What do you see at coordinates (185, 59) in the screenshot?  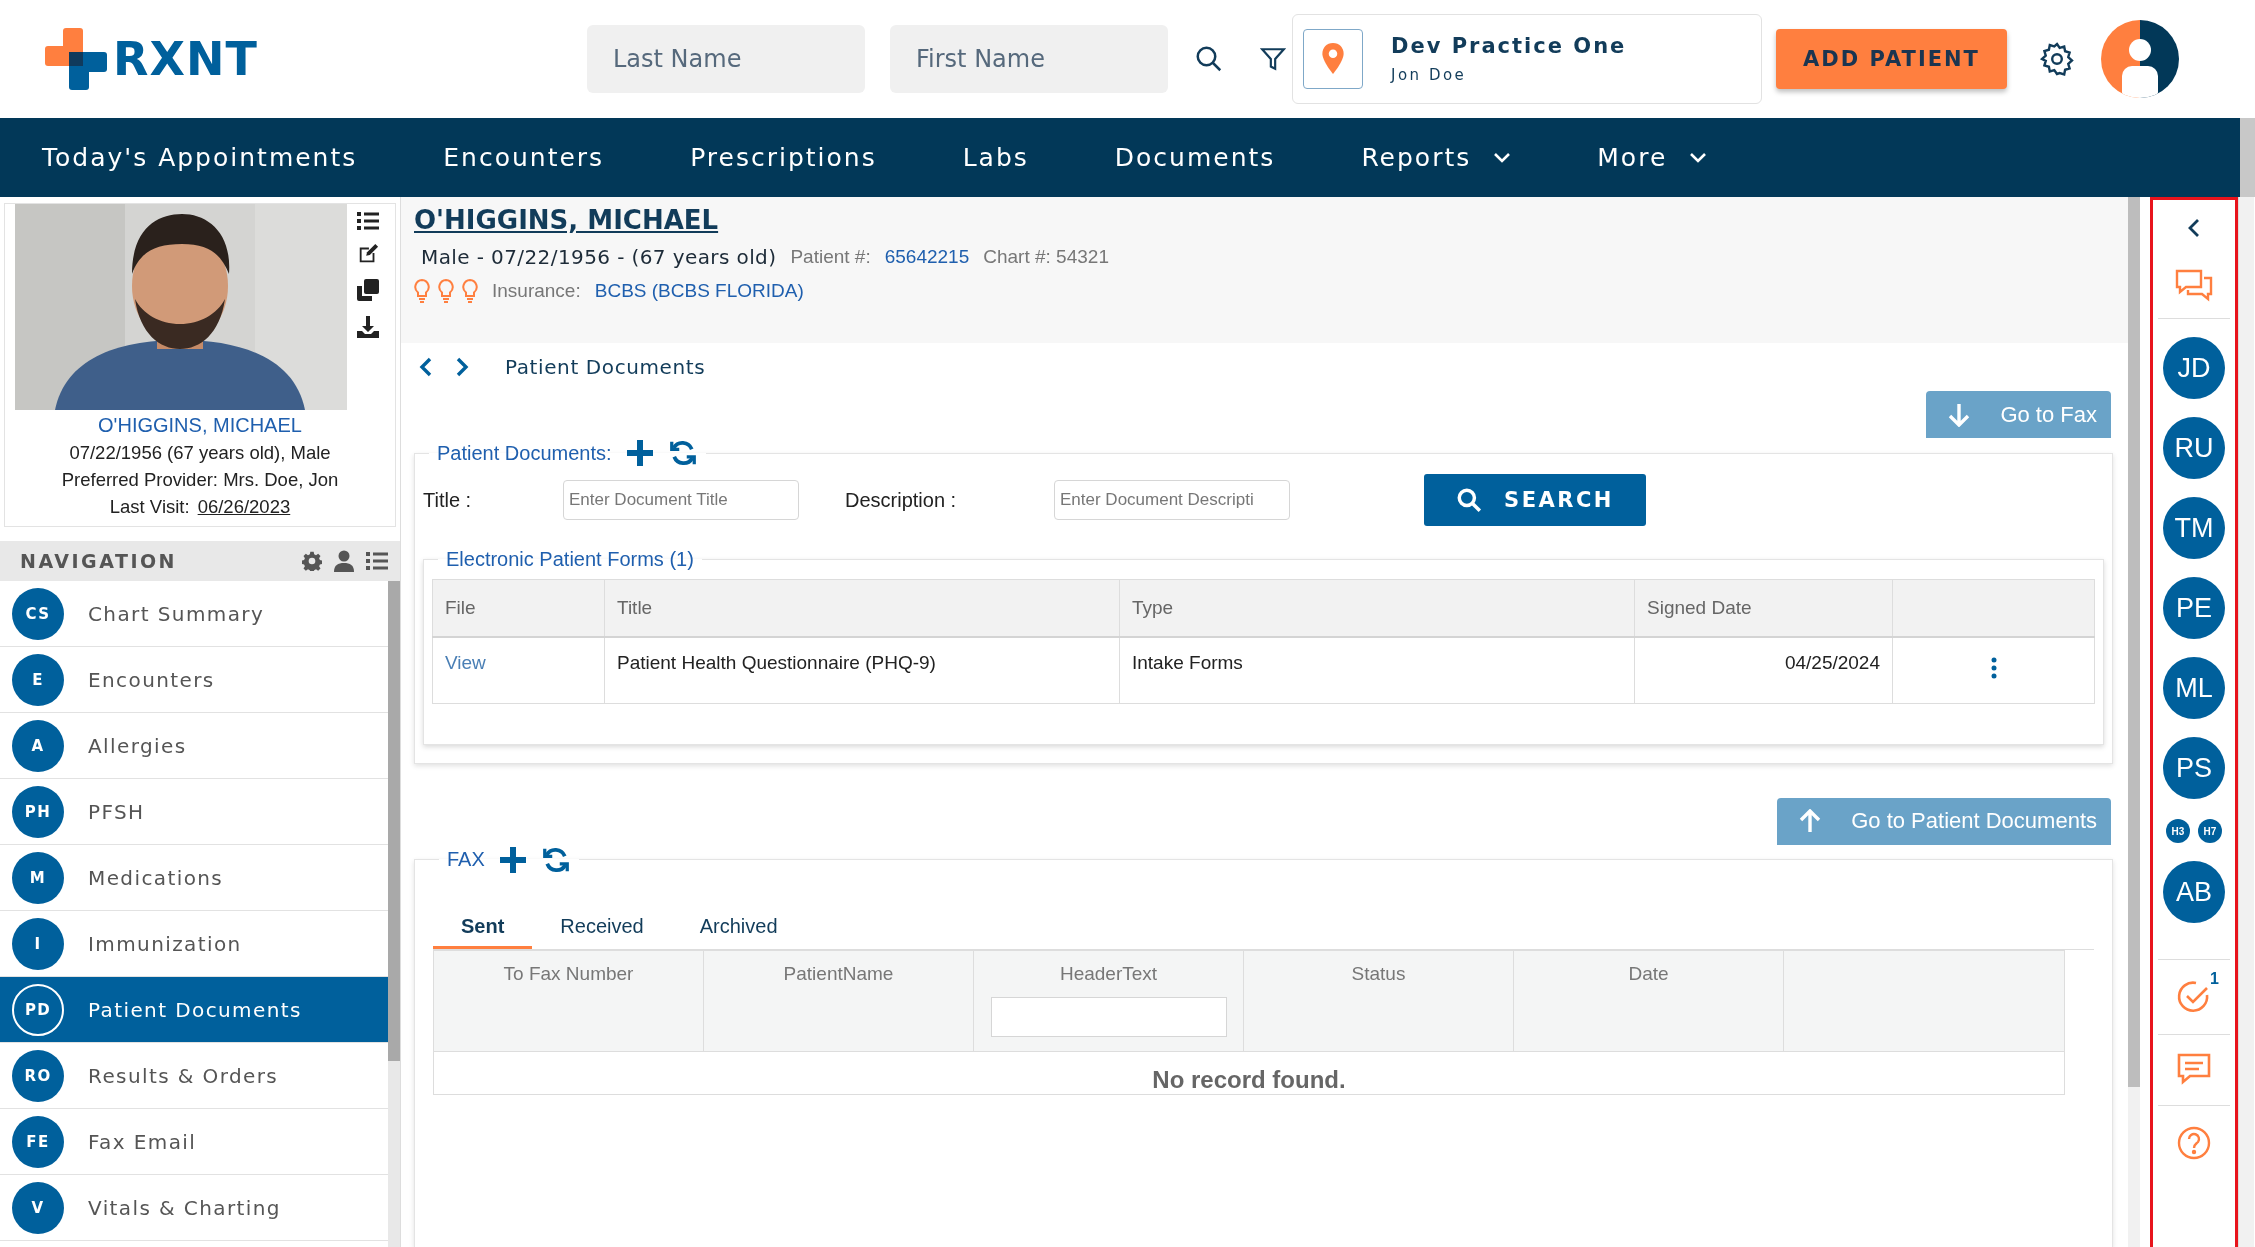 I see `logo-text: RXNT` at bounding box center [185, 59].